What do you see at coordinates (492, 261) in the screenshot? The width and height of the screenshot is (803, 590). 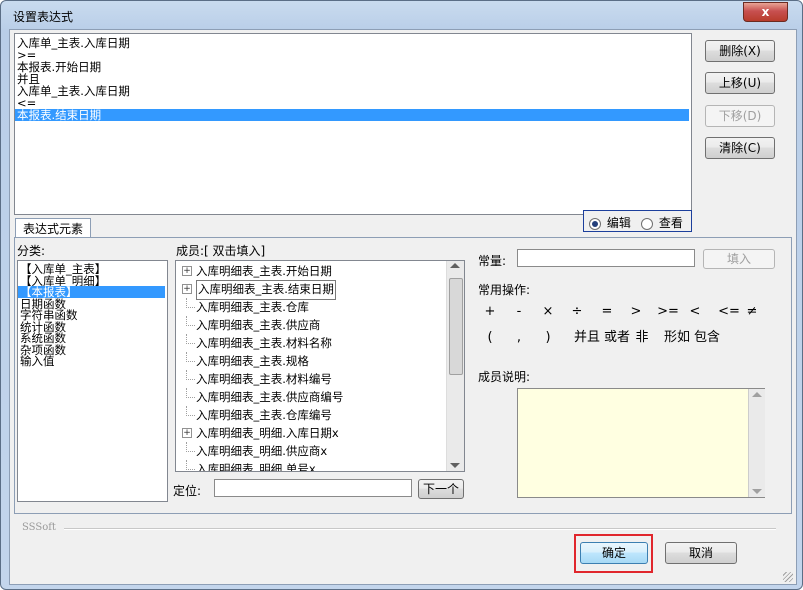 I see `constant-label: 常量:` at bounding box center [492, 261].